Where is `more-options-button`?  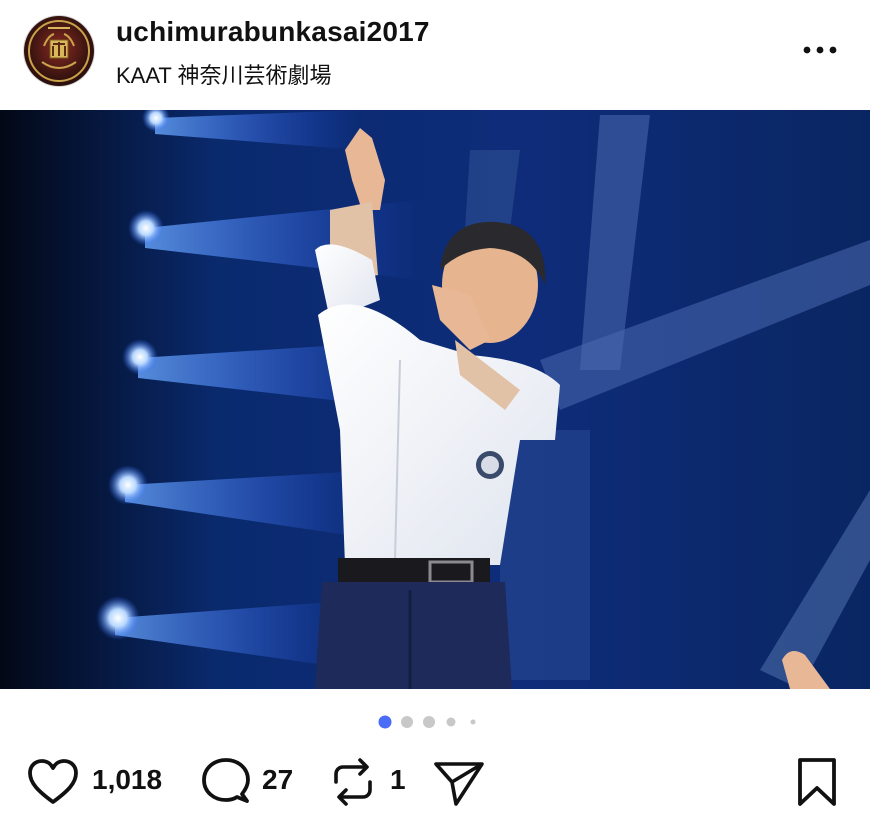
more-options-button is located at coordinates (820, 50).